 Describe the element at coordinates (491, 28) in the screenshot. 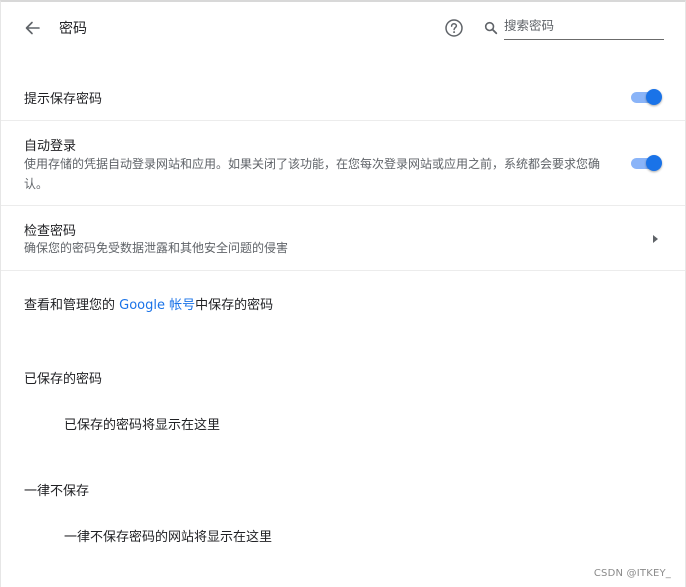

I see `search-icon` at that location.